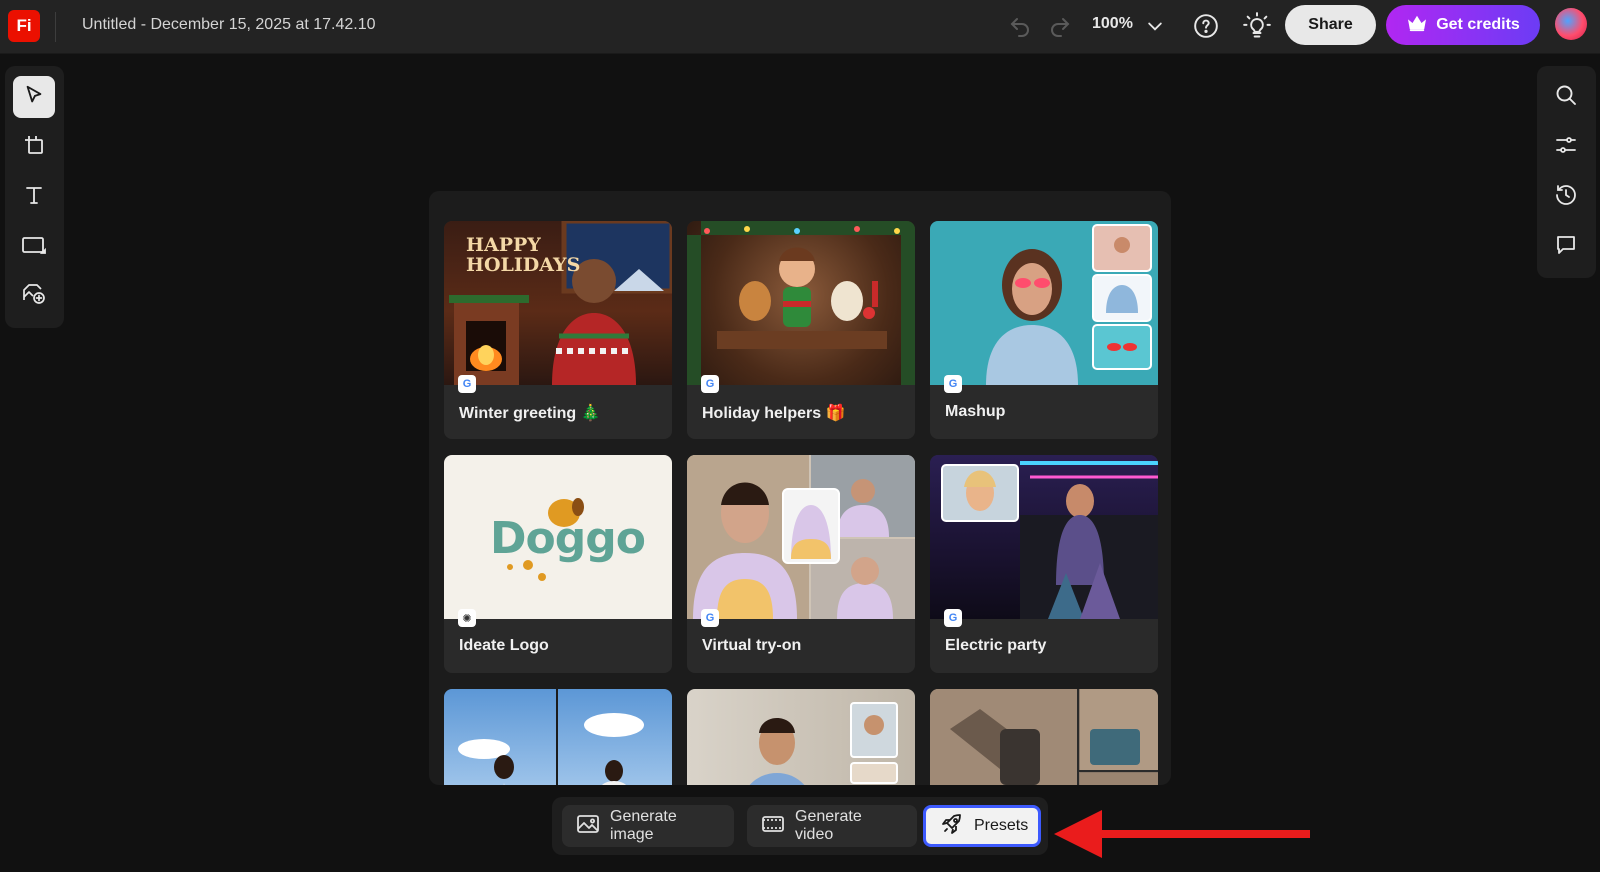 This screenshot has height=872, width=1600. Describe the element at coordinates (975, 411) in the screenshot. I see `preset-label: Mashup` at that location.